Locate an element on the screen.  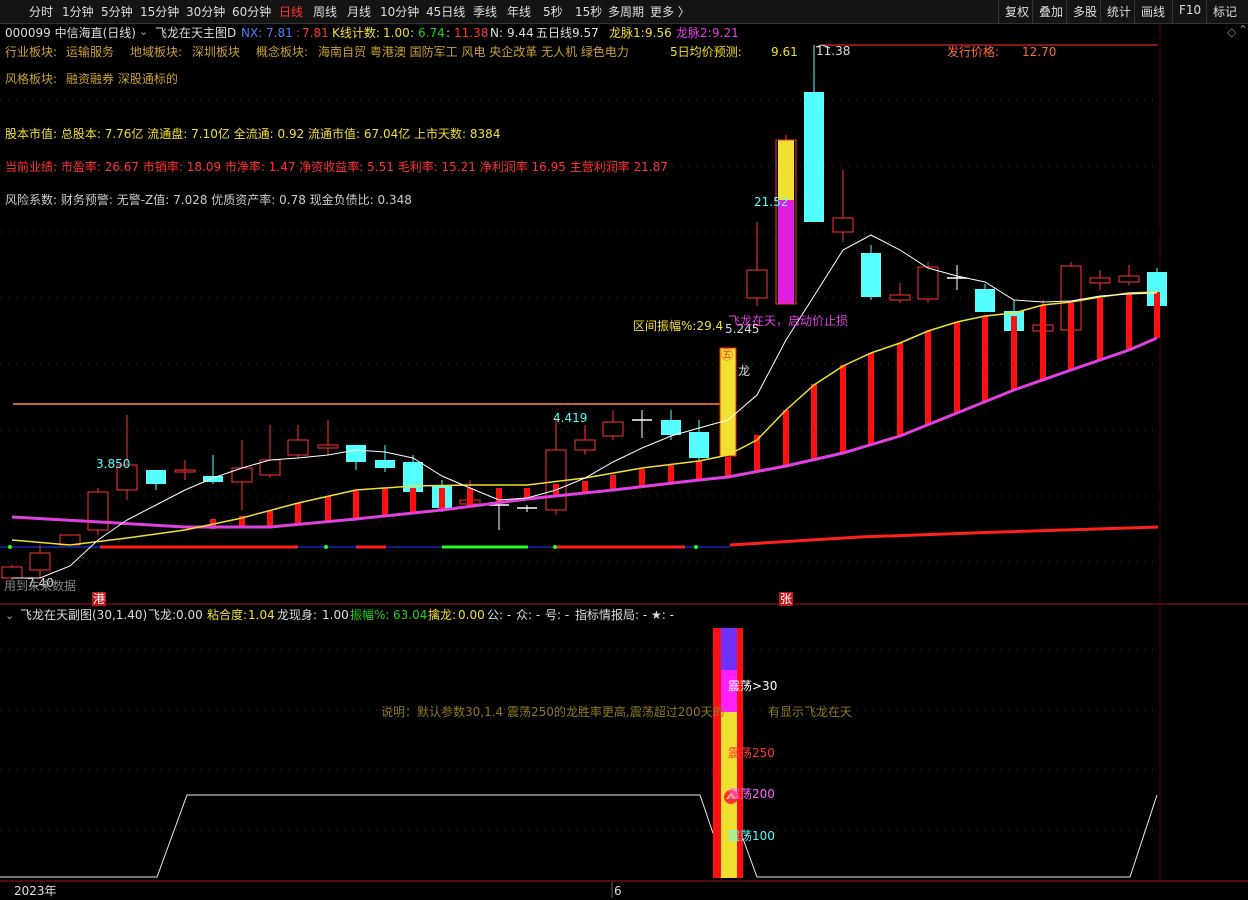
kline-sep-2: : is located at coordinates (448, 33).